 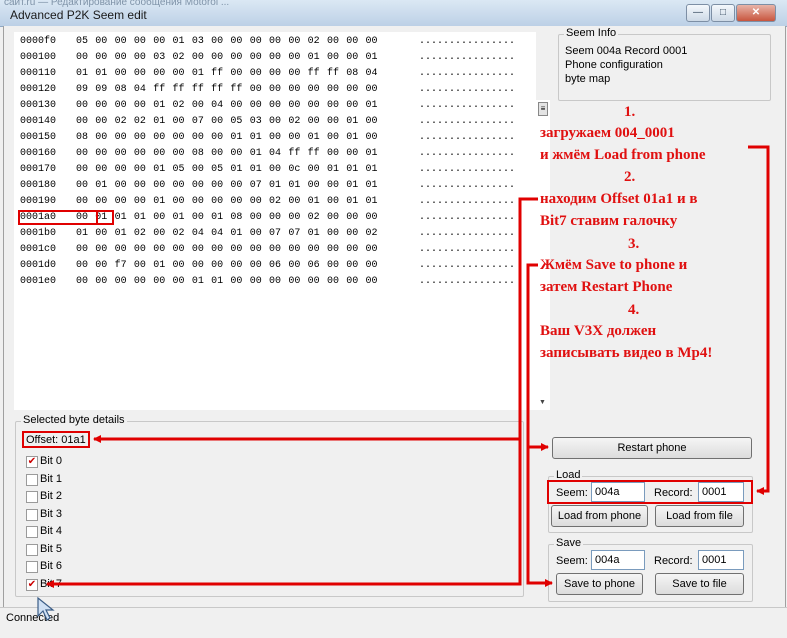 What do you see at coordinates (539, 517) in the screenshot?
I see `arrow-to-save-button` at bounding box center [539, 517].